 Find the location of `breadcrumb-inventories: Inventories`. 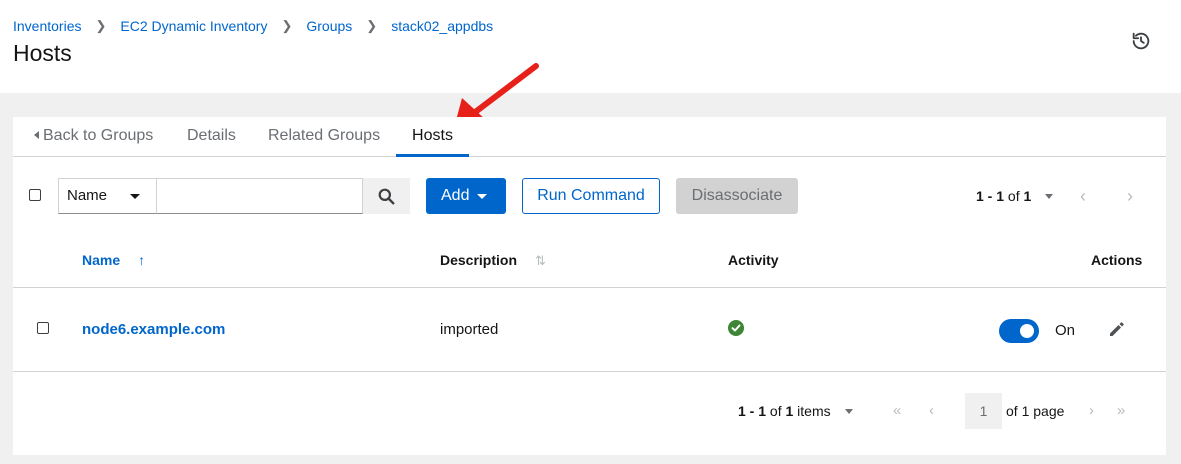

breadcrumb-inventories: Inventories is located at coordinates (47, 26).